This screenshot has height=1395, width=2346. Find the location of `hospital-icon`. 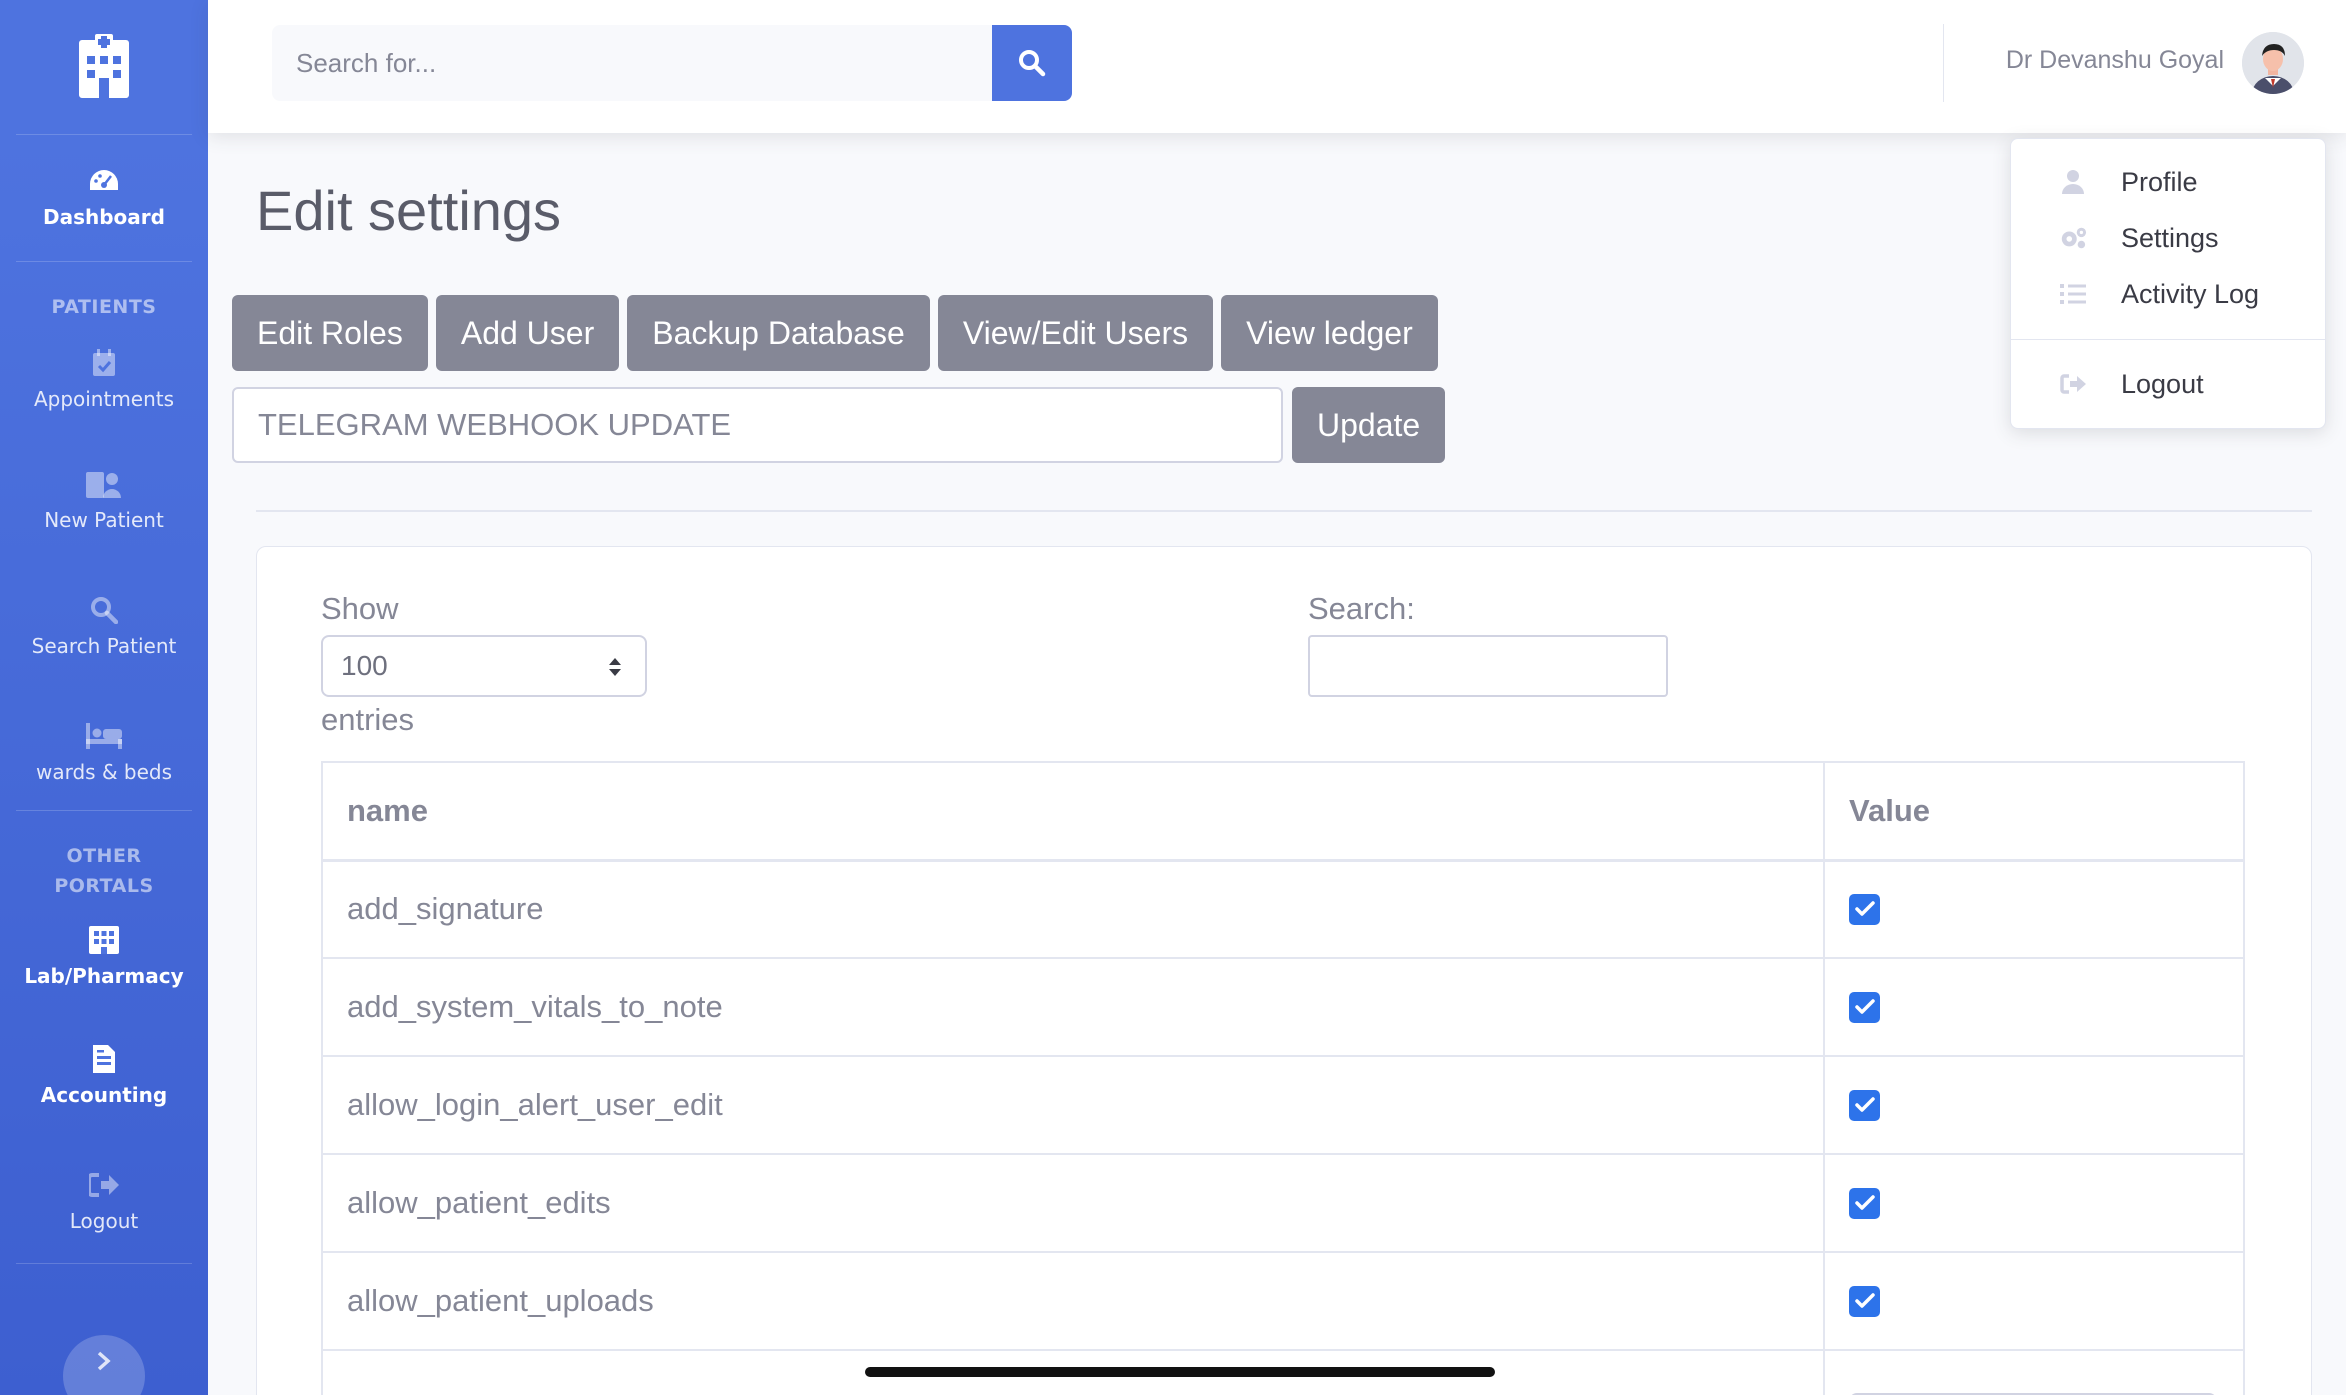

hospital-icon is located at coordinates (104, 66).